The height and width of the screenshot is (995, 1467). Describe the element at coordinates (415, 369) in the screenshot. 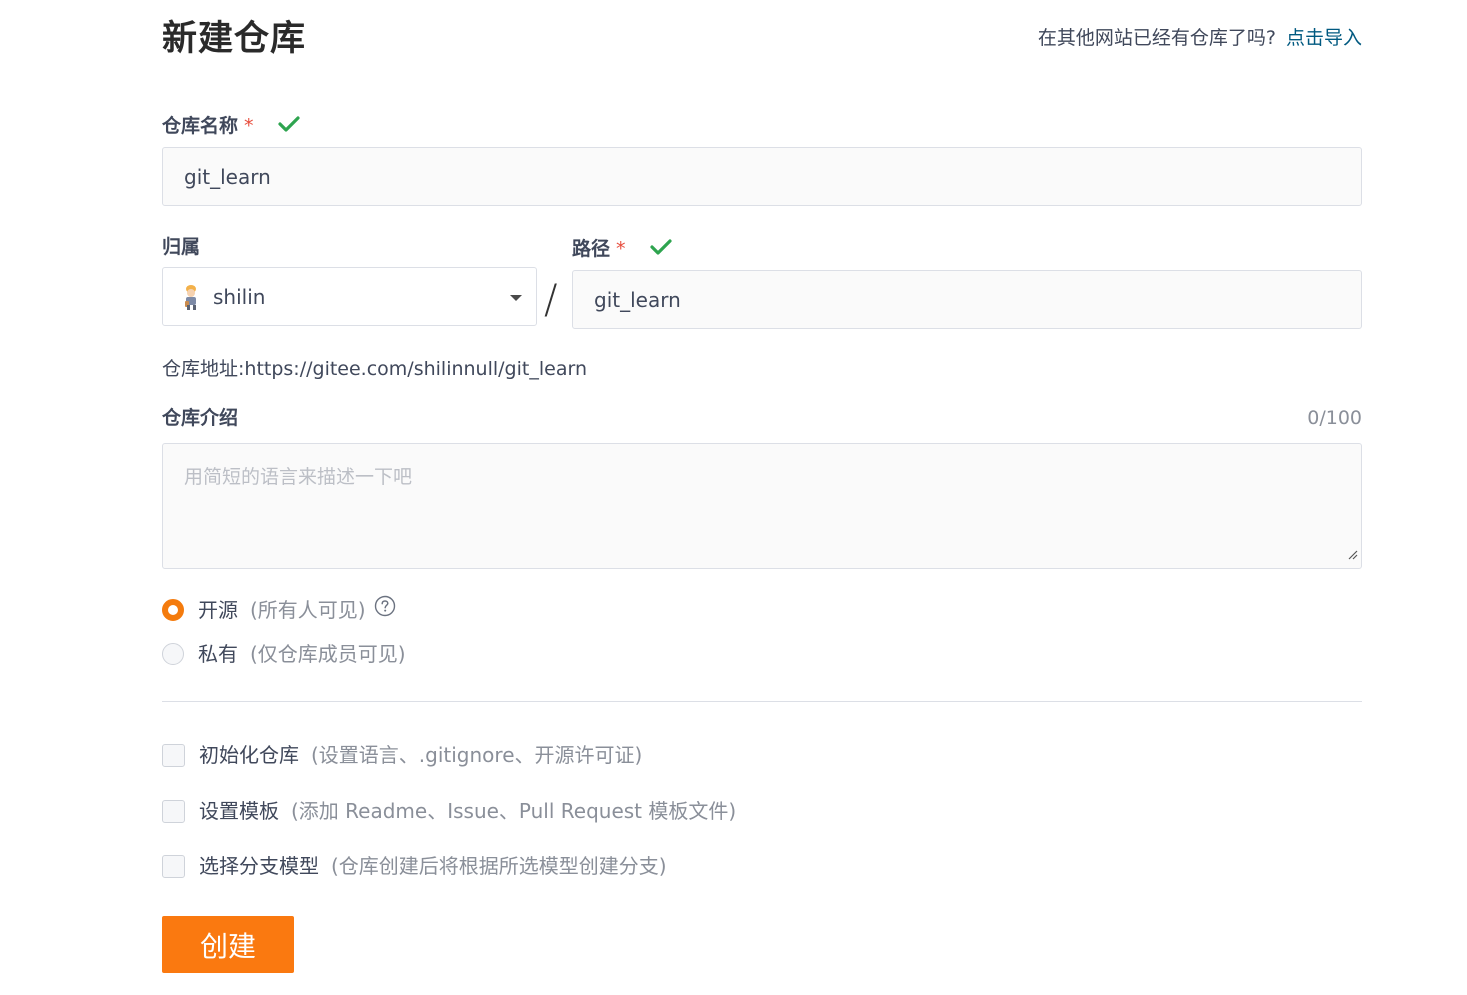

I see `repo-address-url: https://gitee.com/shilinnull/git_learn` at that location.